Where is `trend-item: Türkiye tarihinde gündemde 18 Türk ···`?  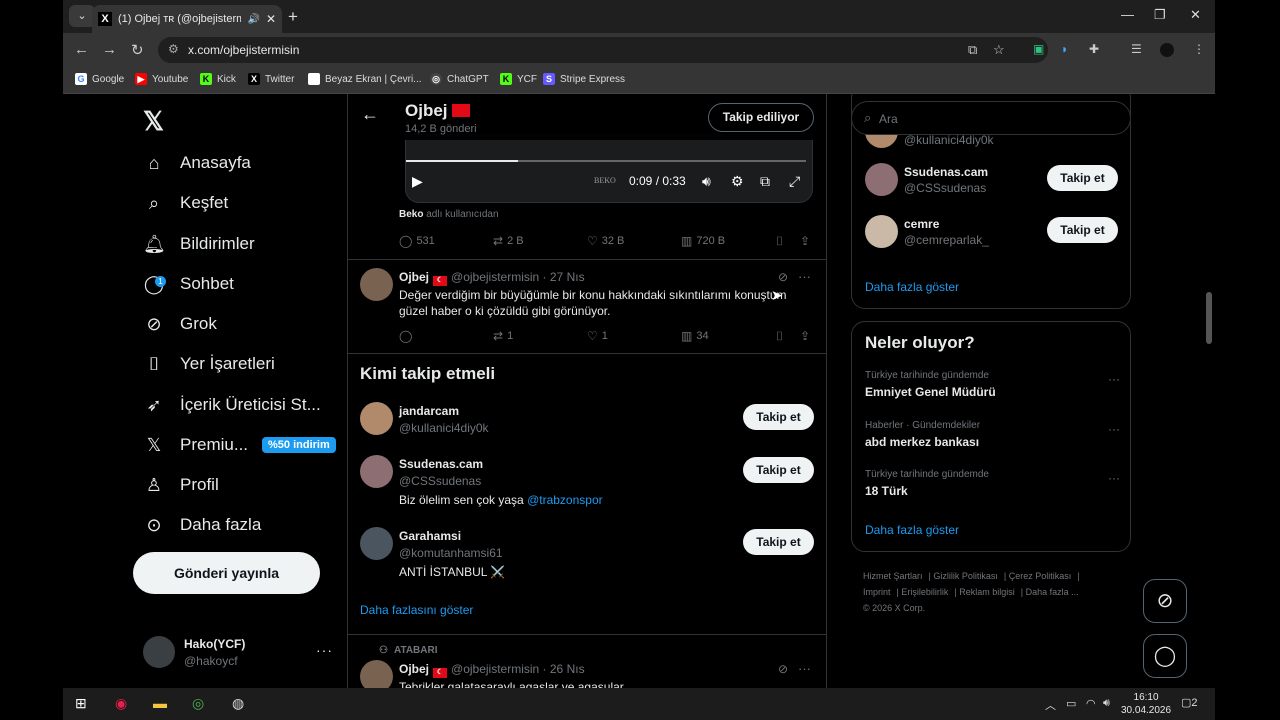
trend-item: Türkiye tarihinde gündemde 18 Türk ··· is located at coordinates (992, 483).